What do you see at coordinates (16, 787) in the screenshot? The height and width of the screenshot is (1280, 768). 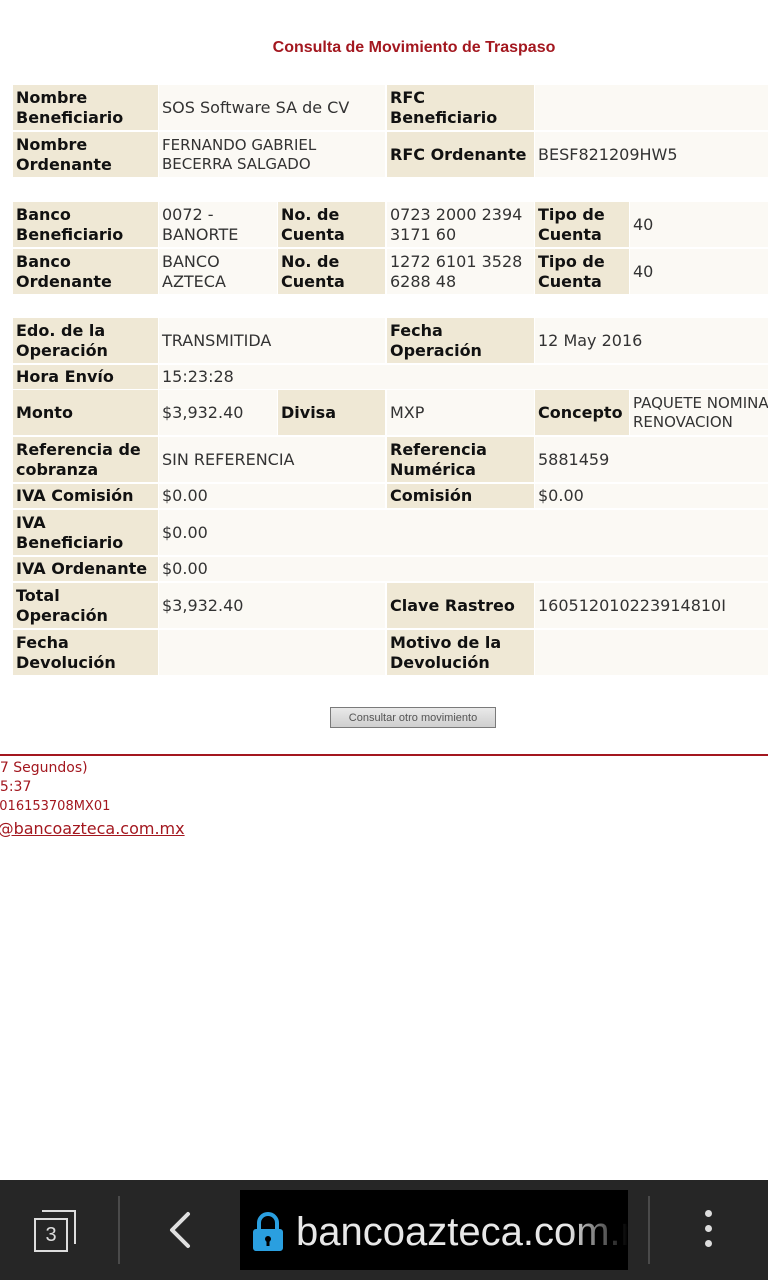 I see `footer-time: 15:37` at bounding box center [16, 787].